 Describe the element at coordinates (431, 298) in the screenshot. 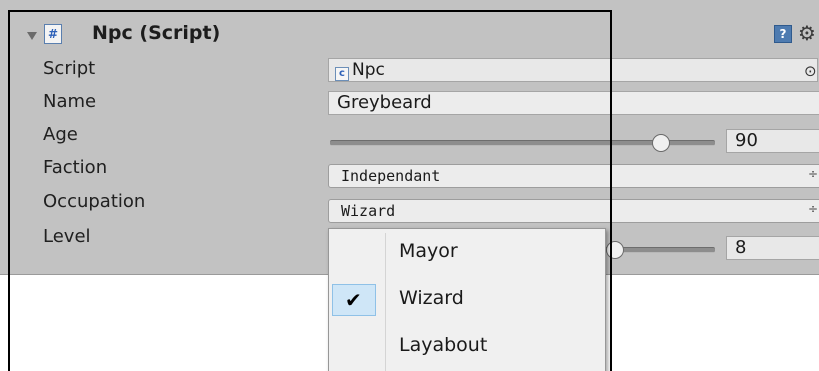

I see `menu-item-label: Wizard` at that location.